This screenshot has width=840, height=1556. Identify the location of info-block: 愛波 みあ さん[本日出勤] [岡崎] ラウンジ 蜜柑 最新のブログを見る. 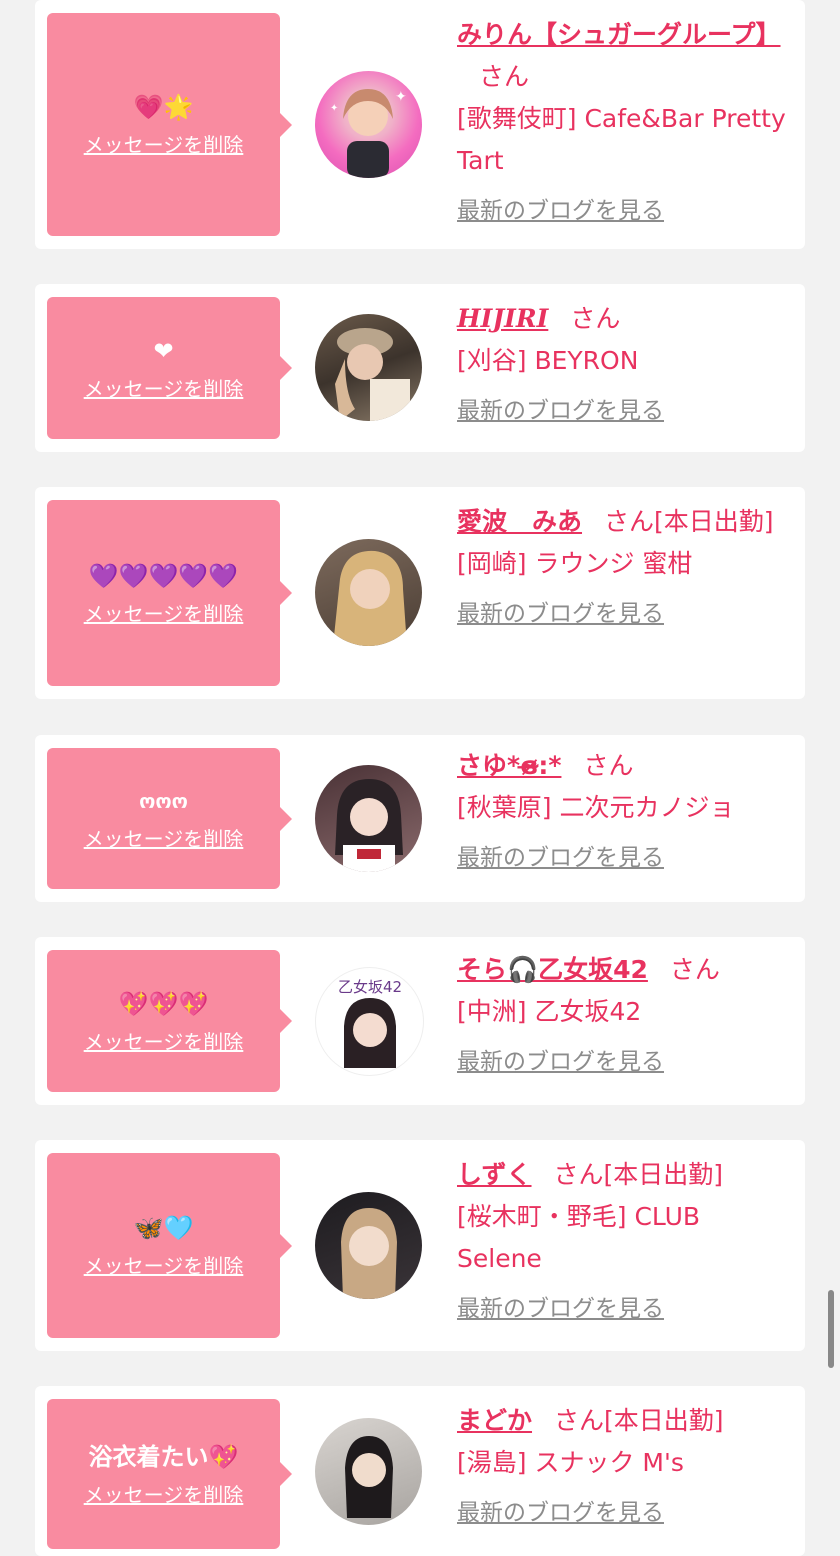
(624, 565).